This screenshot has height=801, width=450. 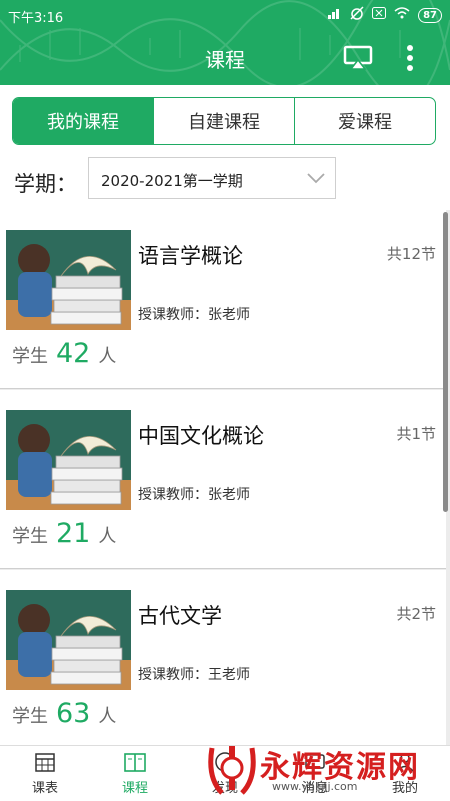 I want to click on status-bar: 下午3:16 87, so click(x=225, y=15).